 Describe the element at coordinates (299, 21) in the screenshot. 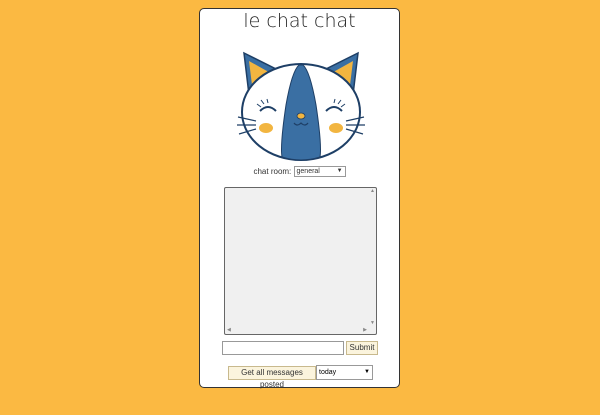

I see `app-title: le chat chat` at that location.